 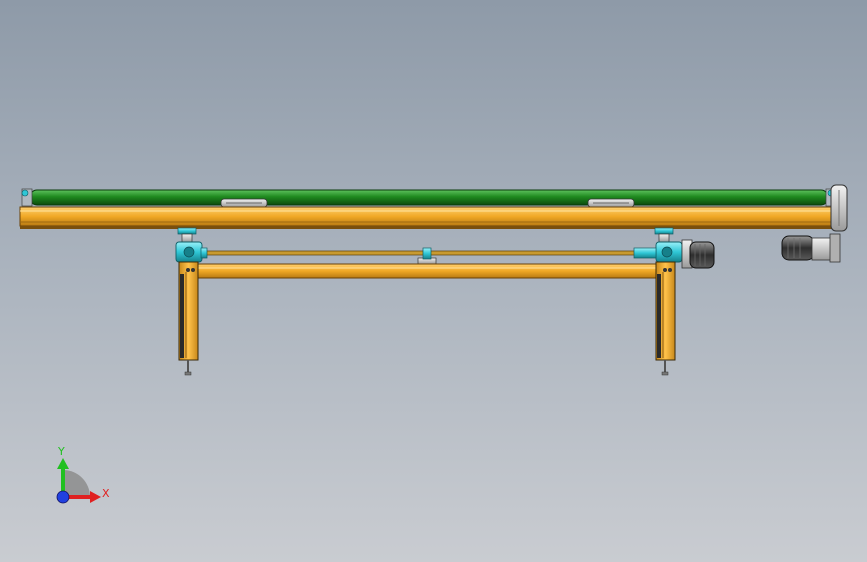 What do you see at coordinates (61, 451) in the screenshot?
I see `y-axis-label: Y` at bounding box center [61, 451].